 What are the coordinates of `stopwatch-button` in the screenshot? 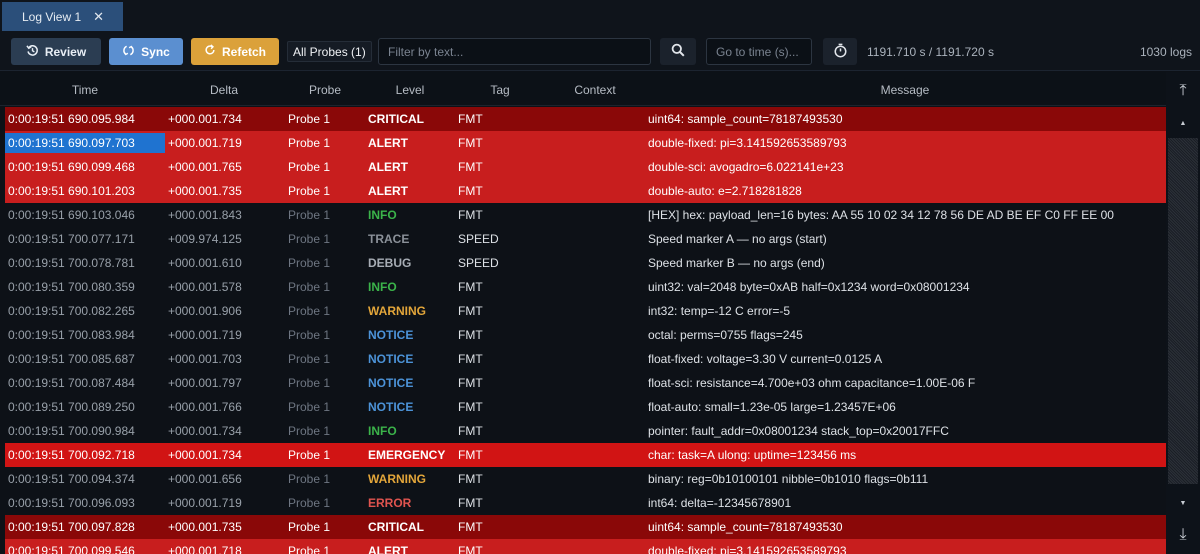 It's located at (840, 51).